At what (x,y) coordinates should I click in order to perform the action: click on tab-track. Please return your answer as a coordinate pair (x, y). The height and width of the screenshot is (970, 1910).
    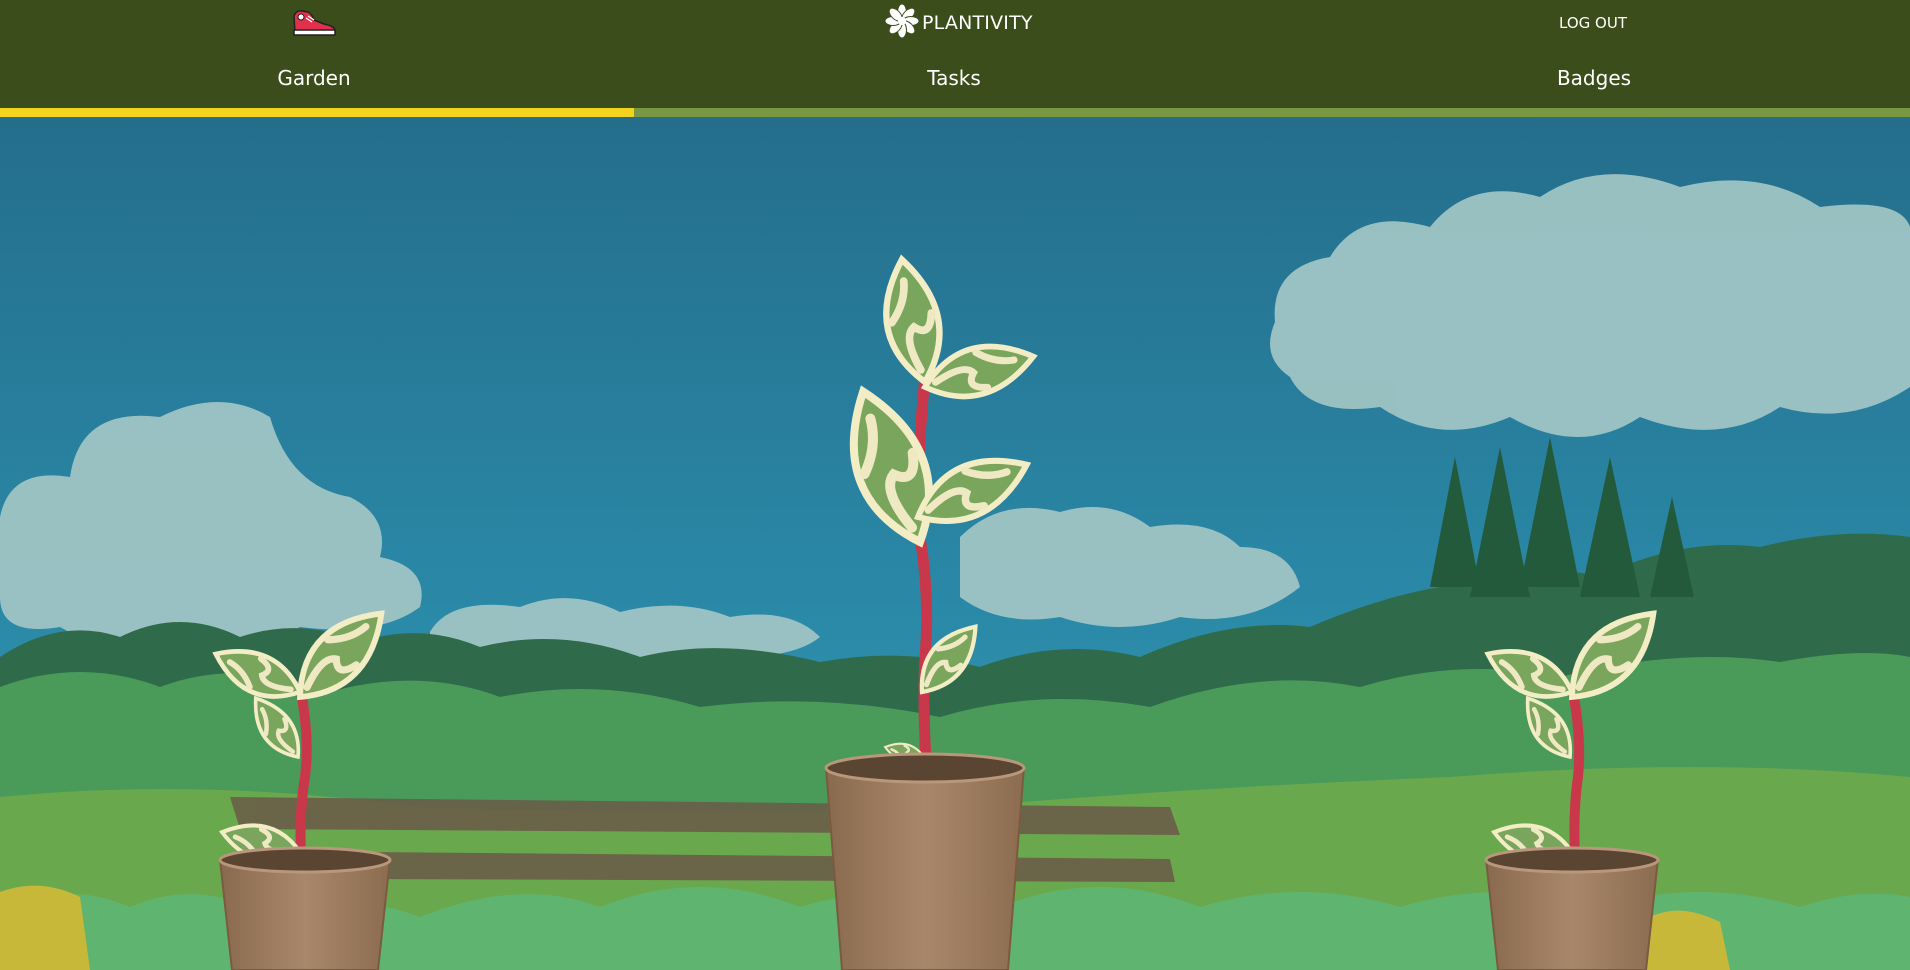
    Looking at the image, I should click on (955, 112).